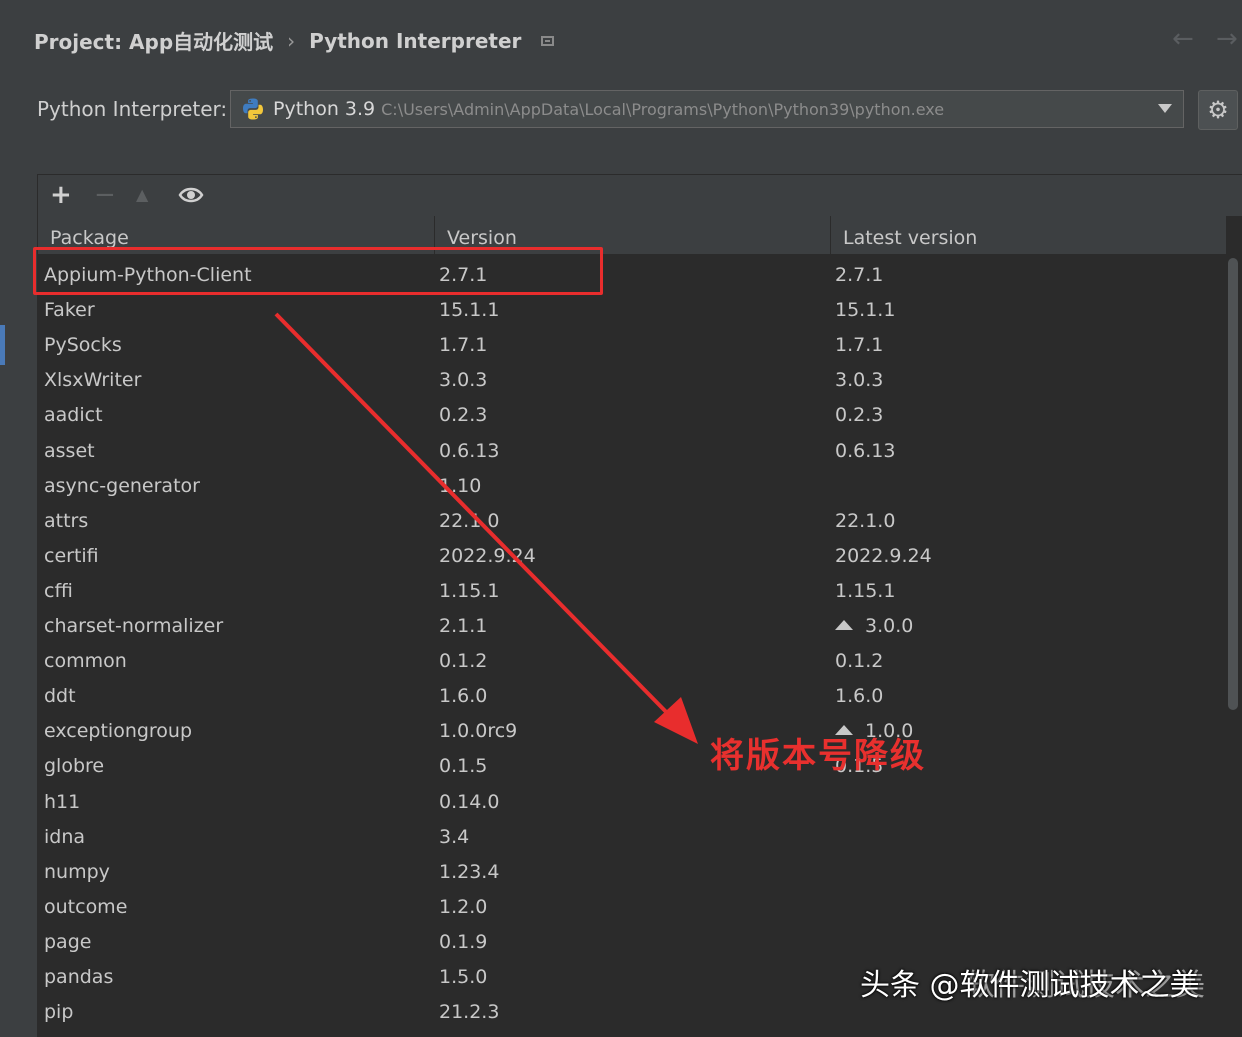  What do you see at coordinates (1030, 985) in the screenshot?
I see `watermark: 头条 @软件测试技术之美` at bounding box center [1030, 985].